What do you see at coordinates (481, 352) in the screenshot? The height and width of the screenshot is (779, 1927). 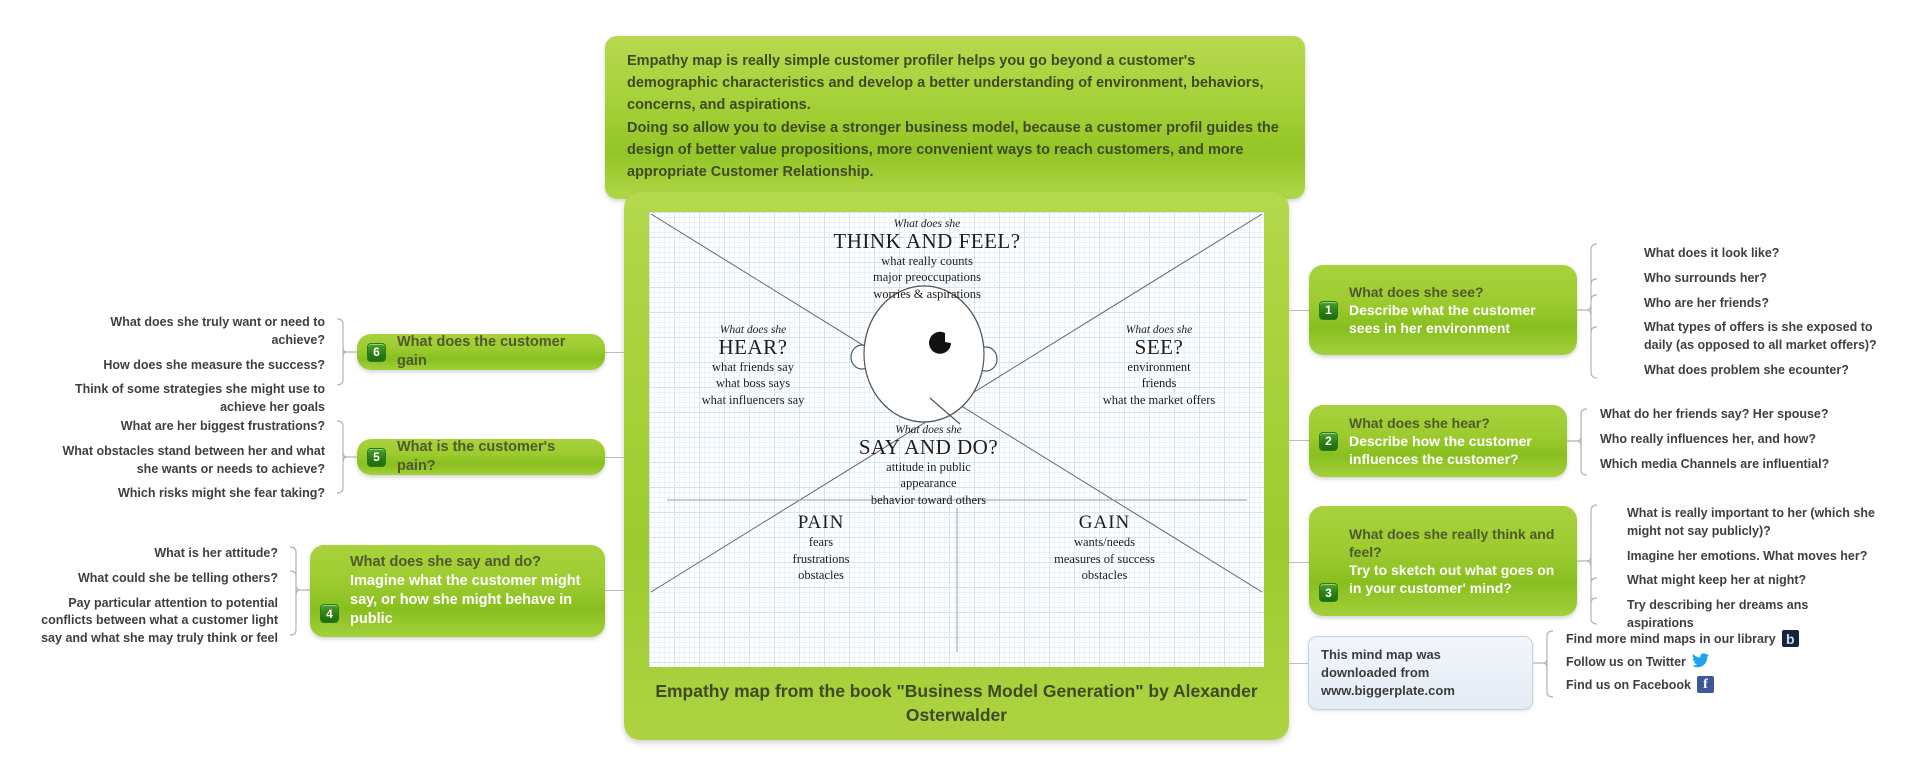 I see `node-what-does-the-customer-gain: 6 What does the customer gain` at bounding box center [481, 352].